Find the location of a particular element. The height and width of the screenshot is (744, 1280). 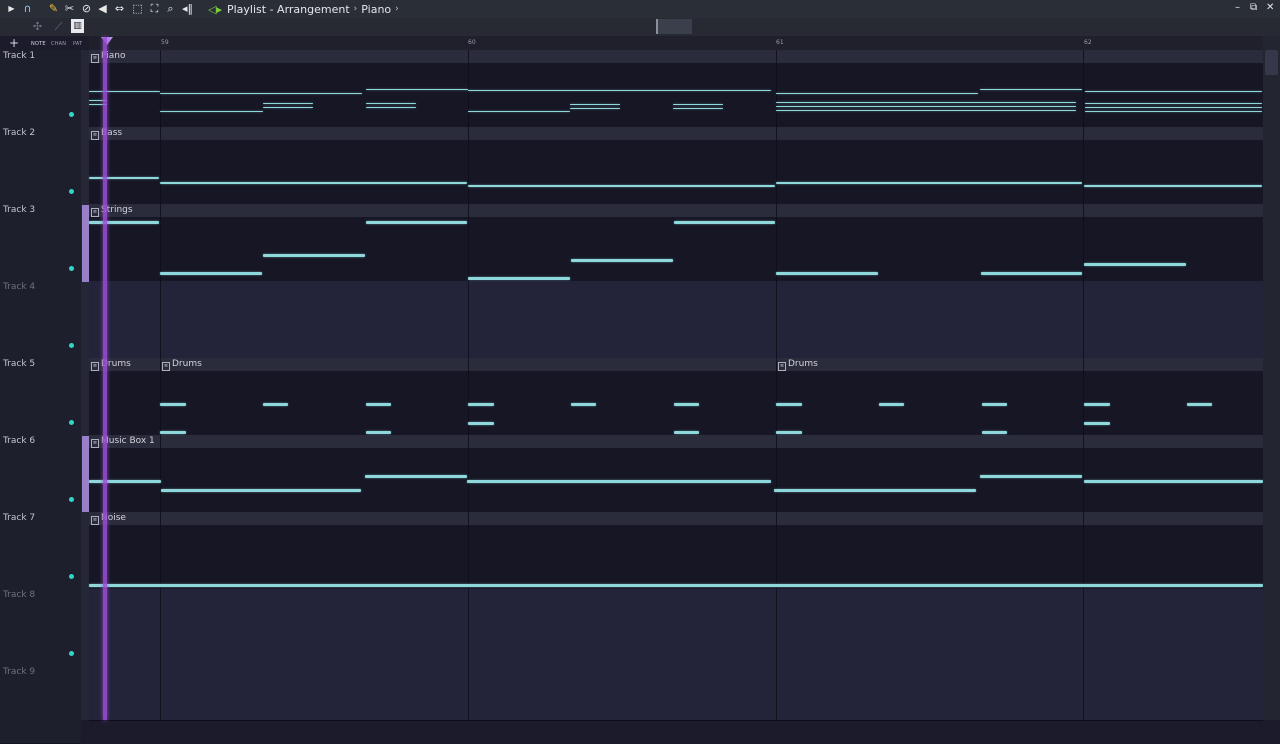

maximize-icon: ⧉ is located at coordinates (1253, 7).